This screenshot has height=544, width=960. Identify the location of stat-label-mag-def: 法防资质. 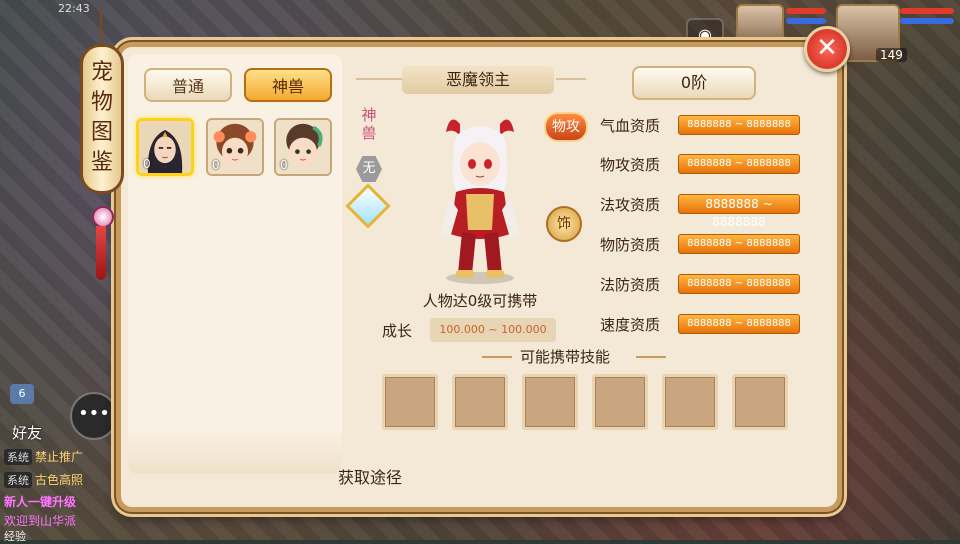
(630, 285).